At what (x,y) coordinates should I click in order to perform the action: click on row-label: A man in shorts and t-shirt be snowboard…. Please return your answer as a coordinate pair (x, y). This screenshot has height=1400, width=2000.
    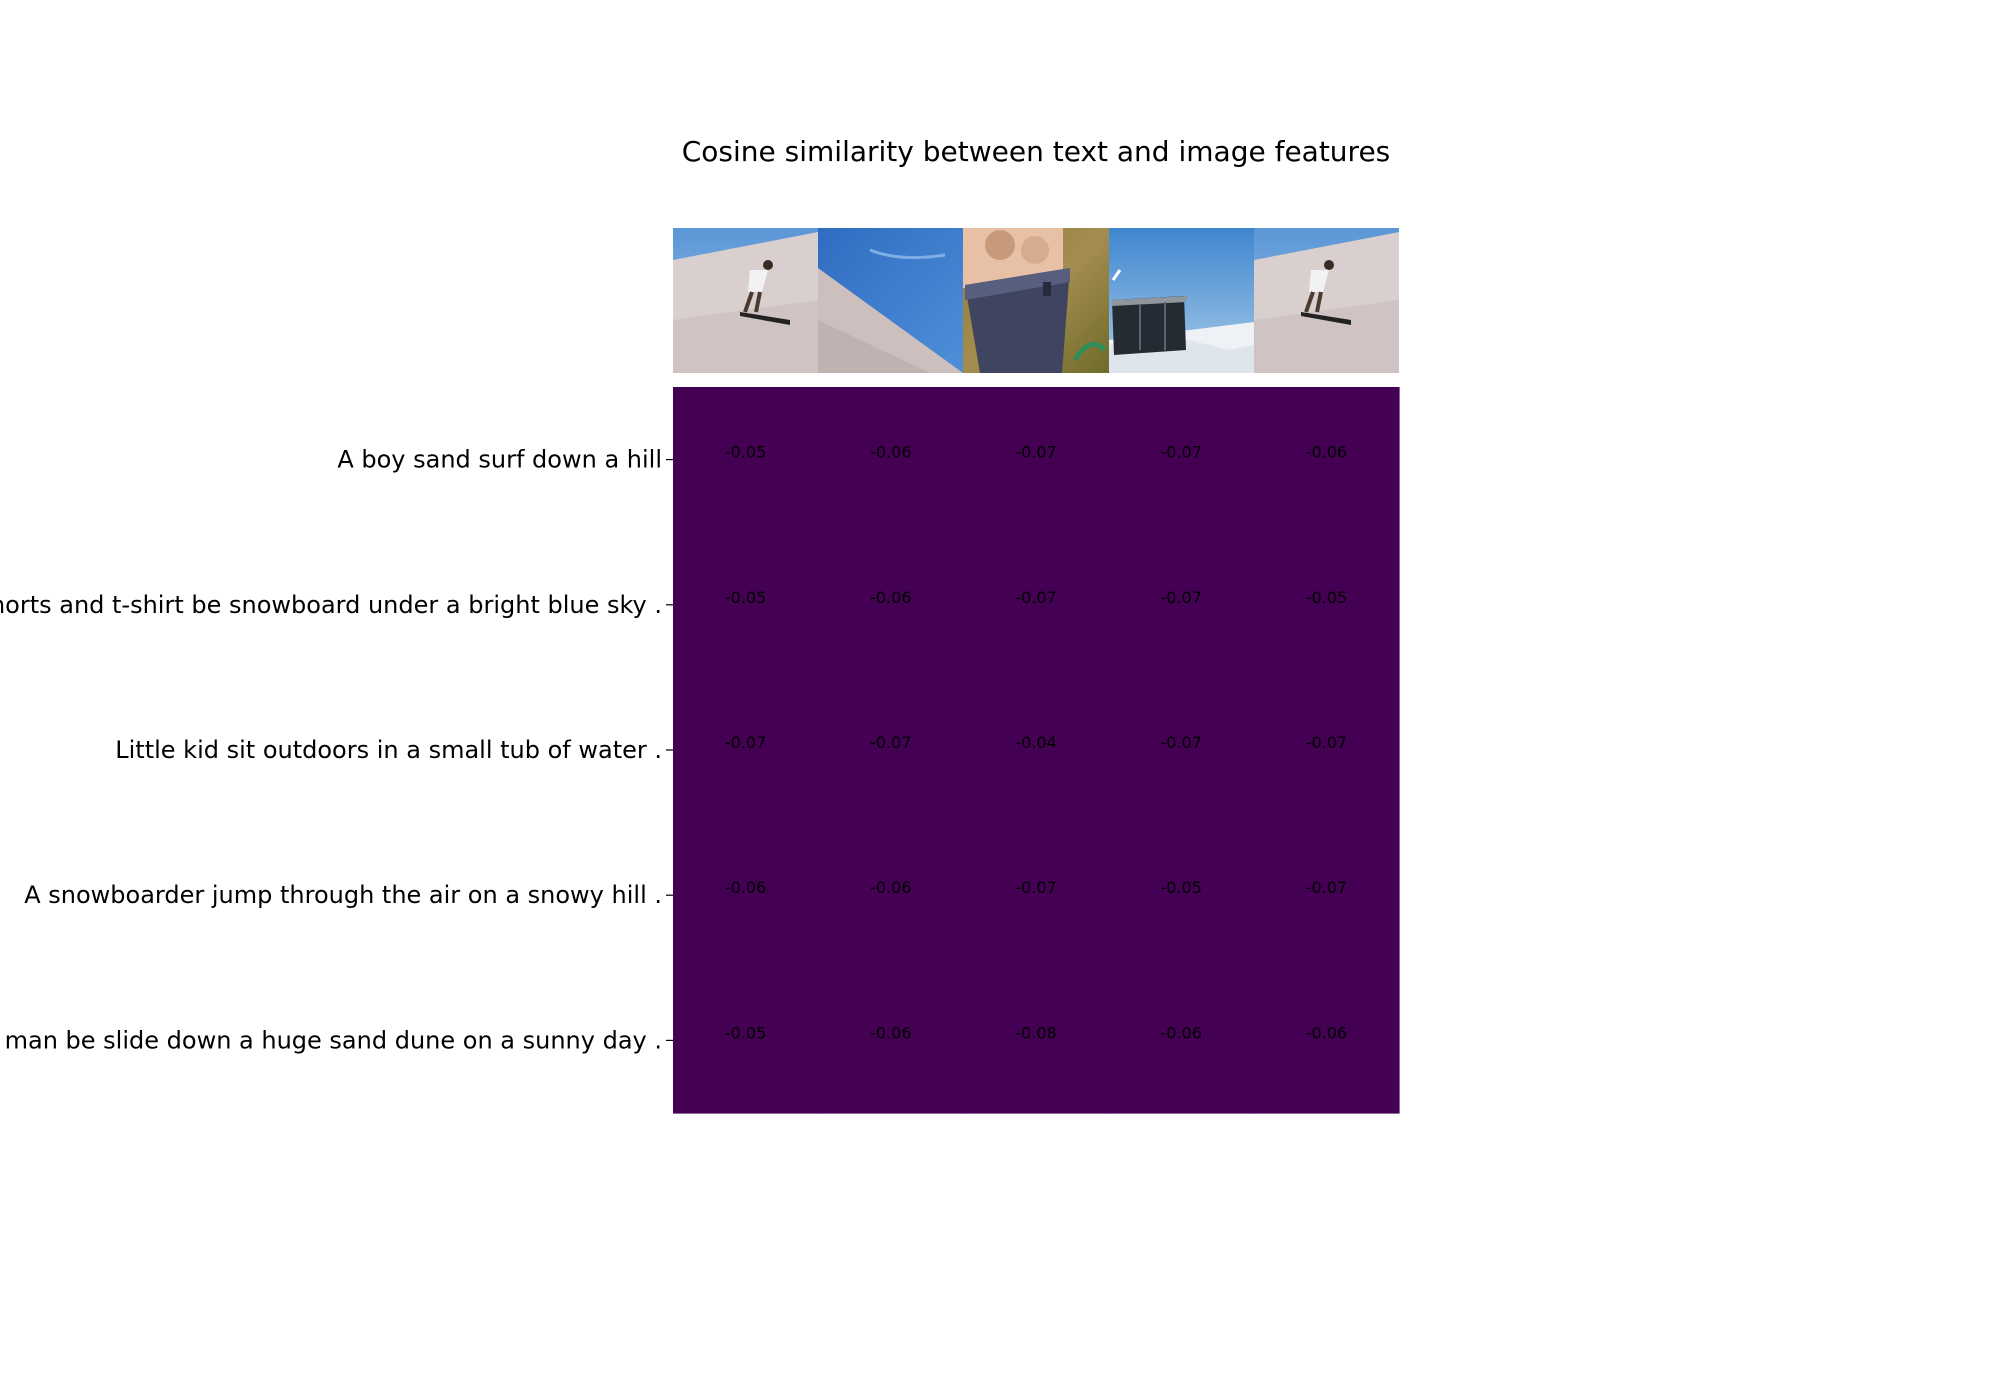
    Looking at the image, I should click on (331, 605).